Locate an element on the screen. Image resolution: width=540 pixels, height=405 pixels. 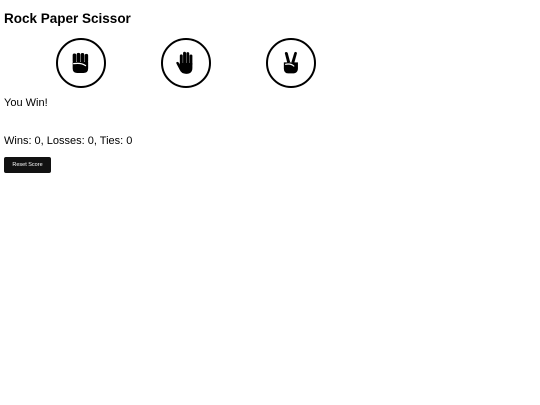
scissors-hand-icon is located at coordinates (290, 62).